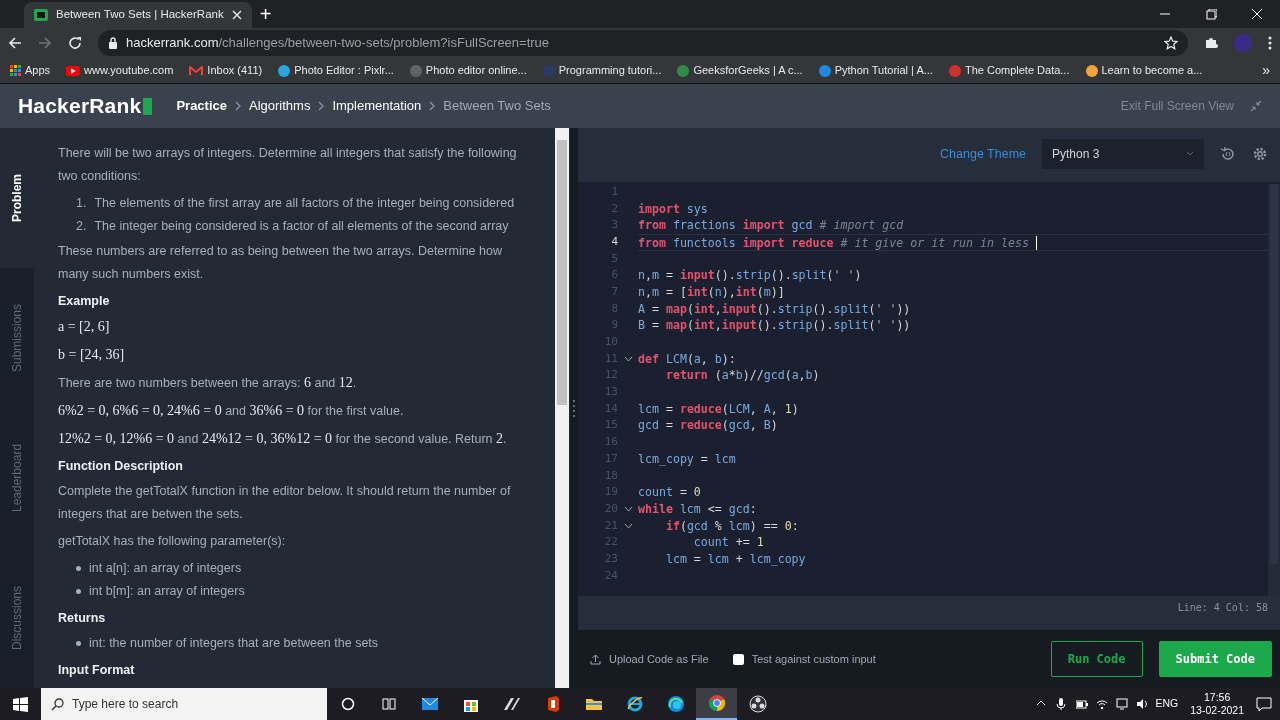  What do you see at coordinates (1217, 704) in the screenshot?
I see `clock: 17:56 13-02-2021` at bounding box center [1217, 704].